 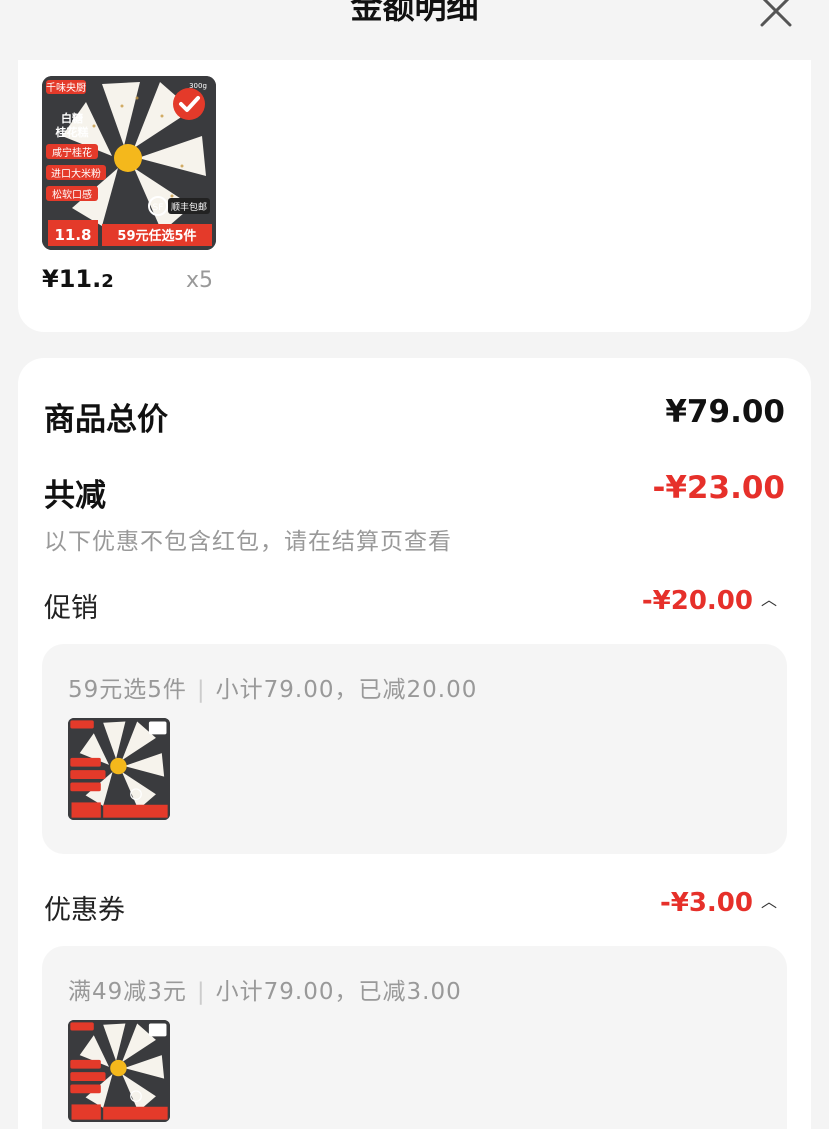 What do you see at coordinates (72, 235) in the screenshot?
I see `thumb-price: 11.8` at bounding box center [72, 235].